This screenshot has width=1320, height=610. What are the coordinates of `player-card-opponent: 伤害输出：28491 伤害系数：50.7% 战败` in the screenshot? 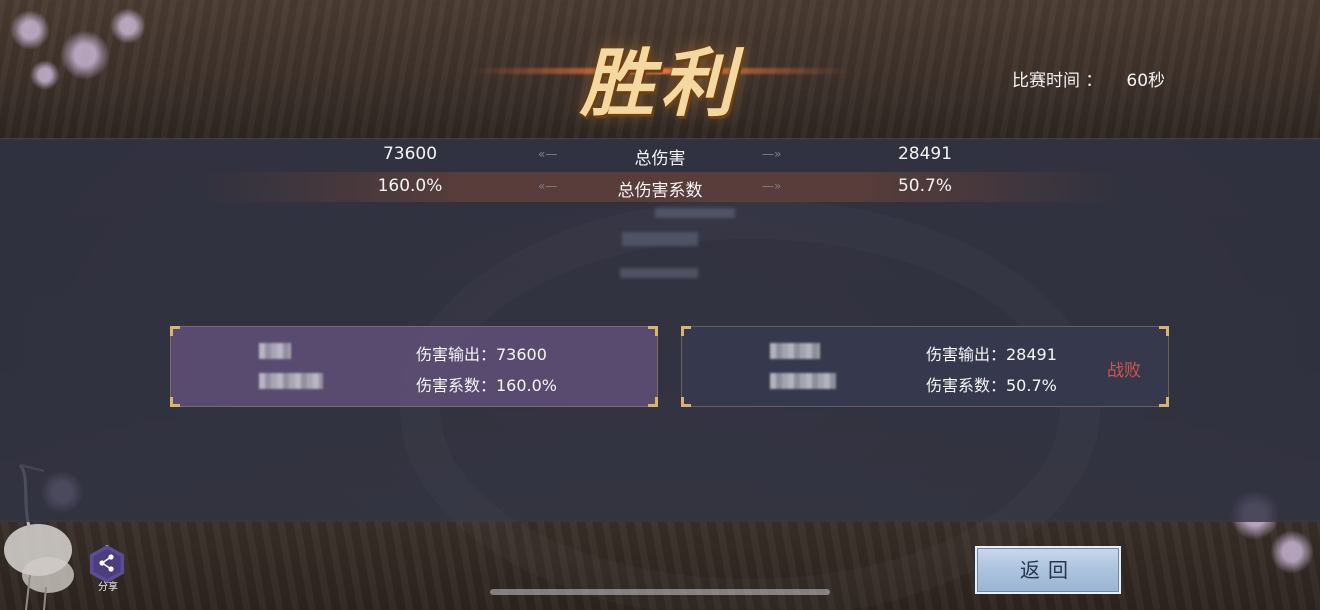 It's located at (925, 366).